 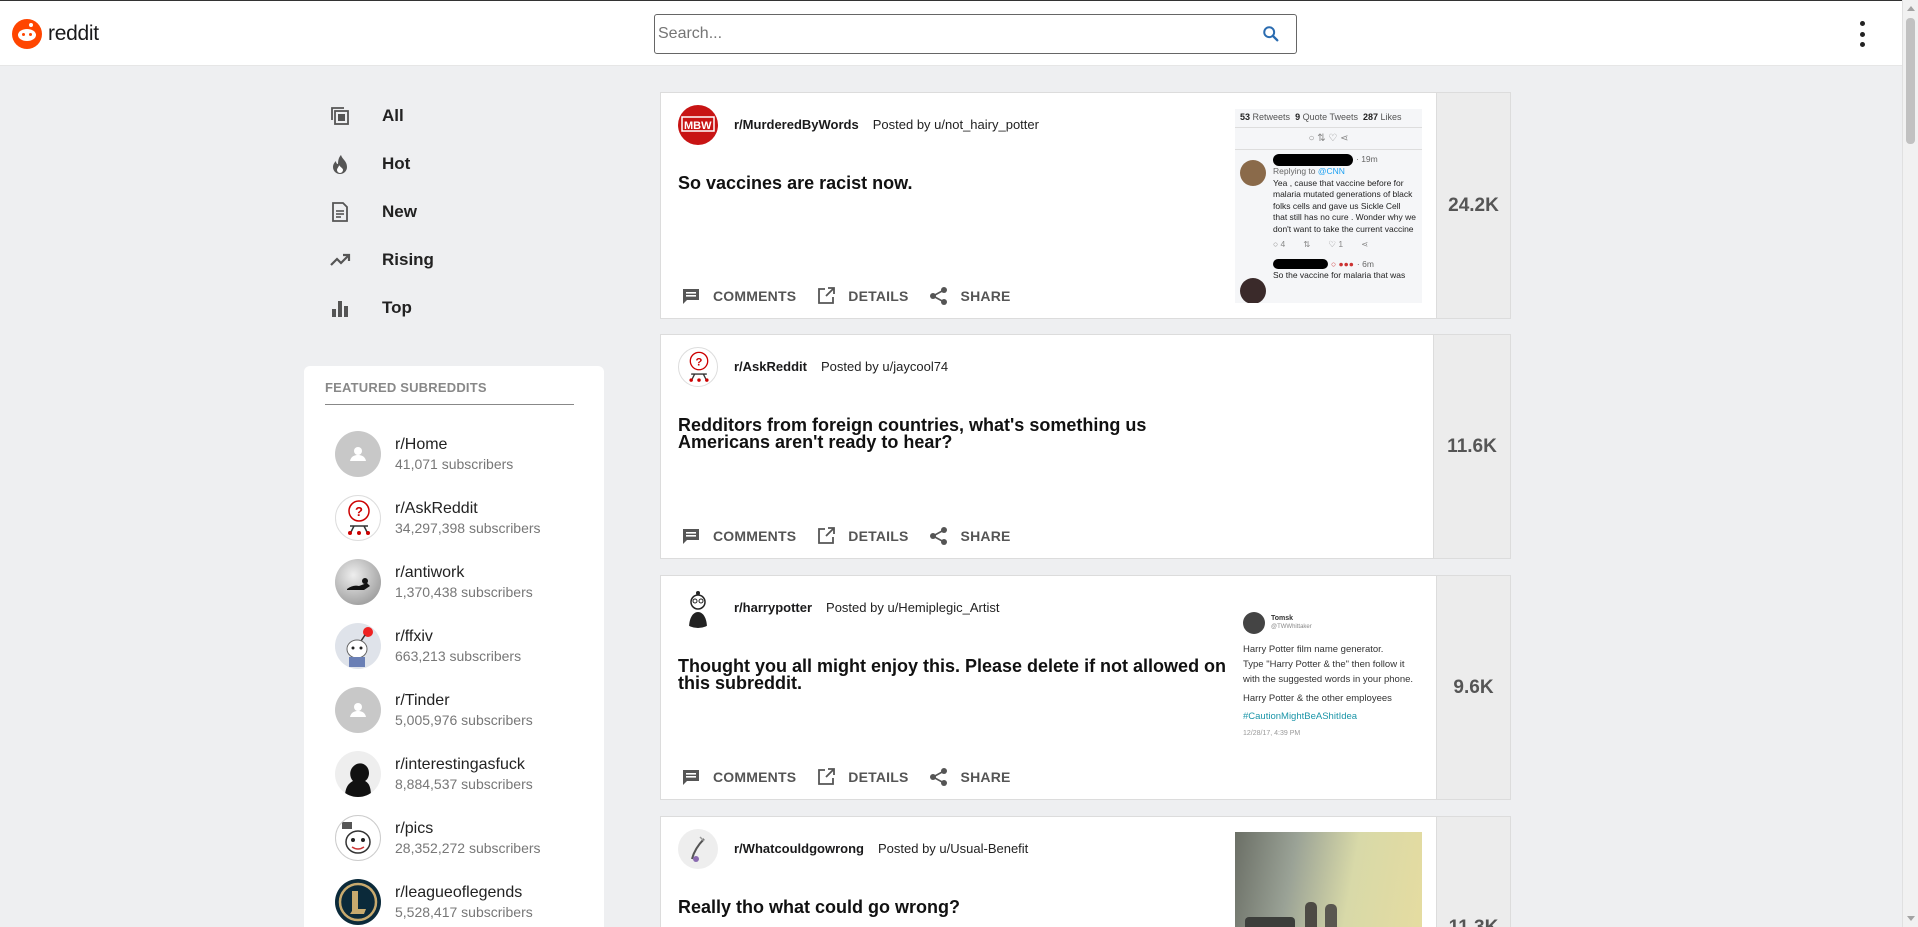 I want to click on more-options-icon, so click(x=1862, y=34).